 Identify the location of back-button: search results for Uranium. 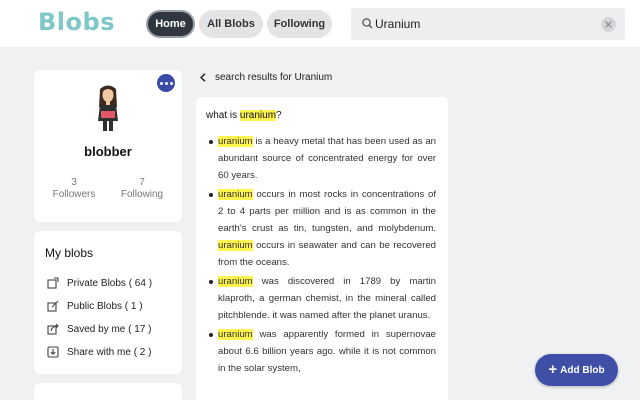
(265, 77).